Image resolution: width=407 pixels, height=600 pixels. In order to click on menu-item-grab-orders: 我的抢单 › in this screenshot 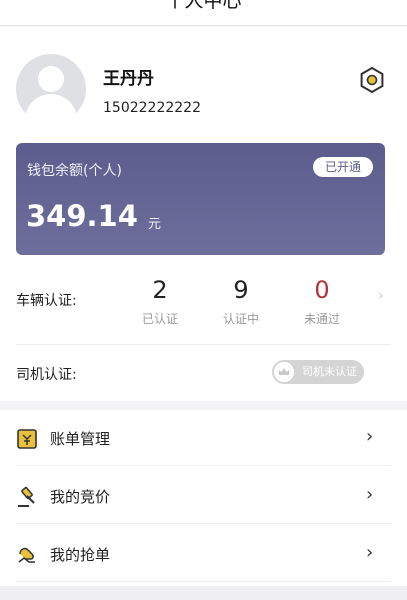, I will do `click(203, 554)`.